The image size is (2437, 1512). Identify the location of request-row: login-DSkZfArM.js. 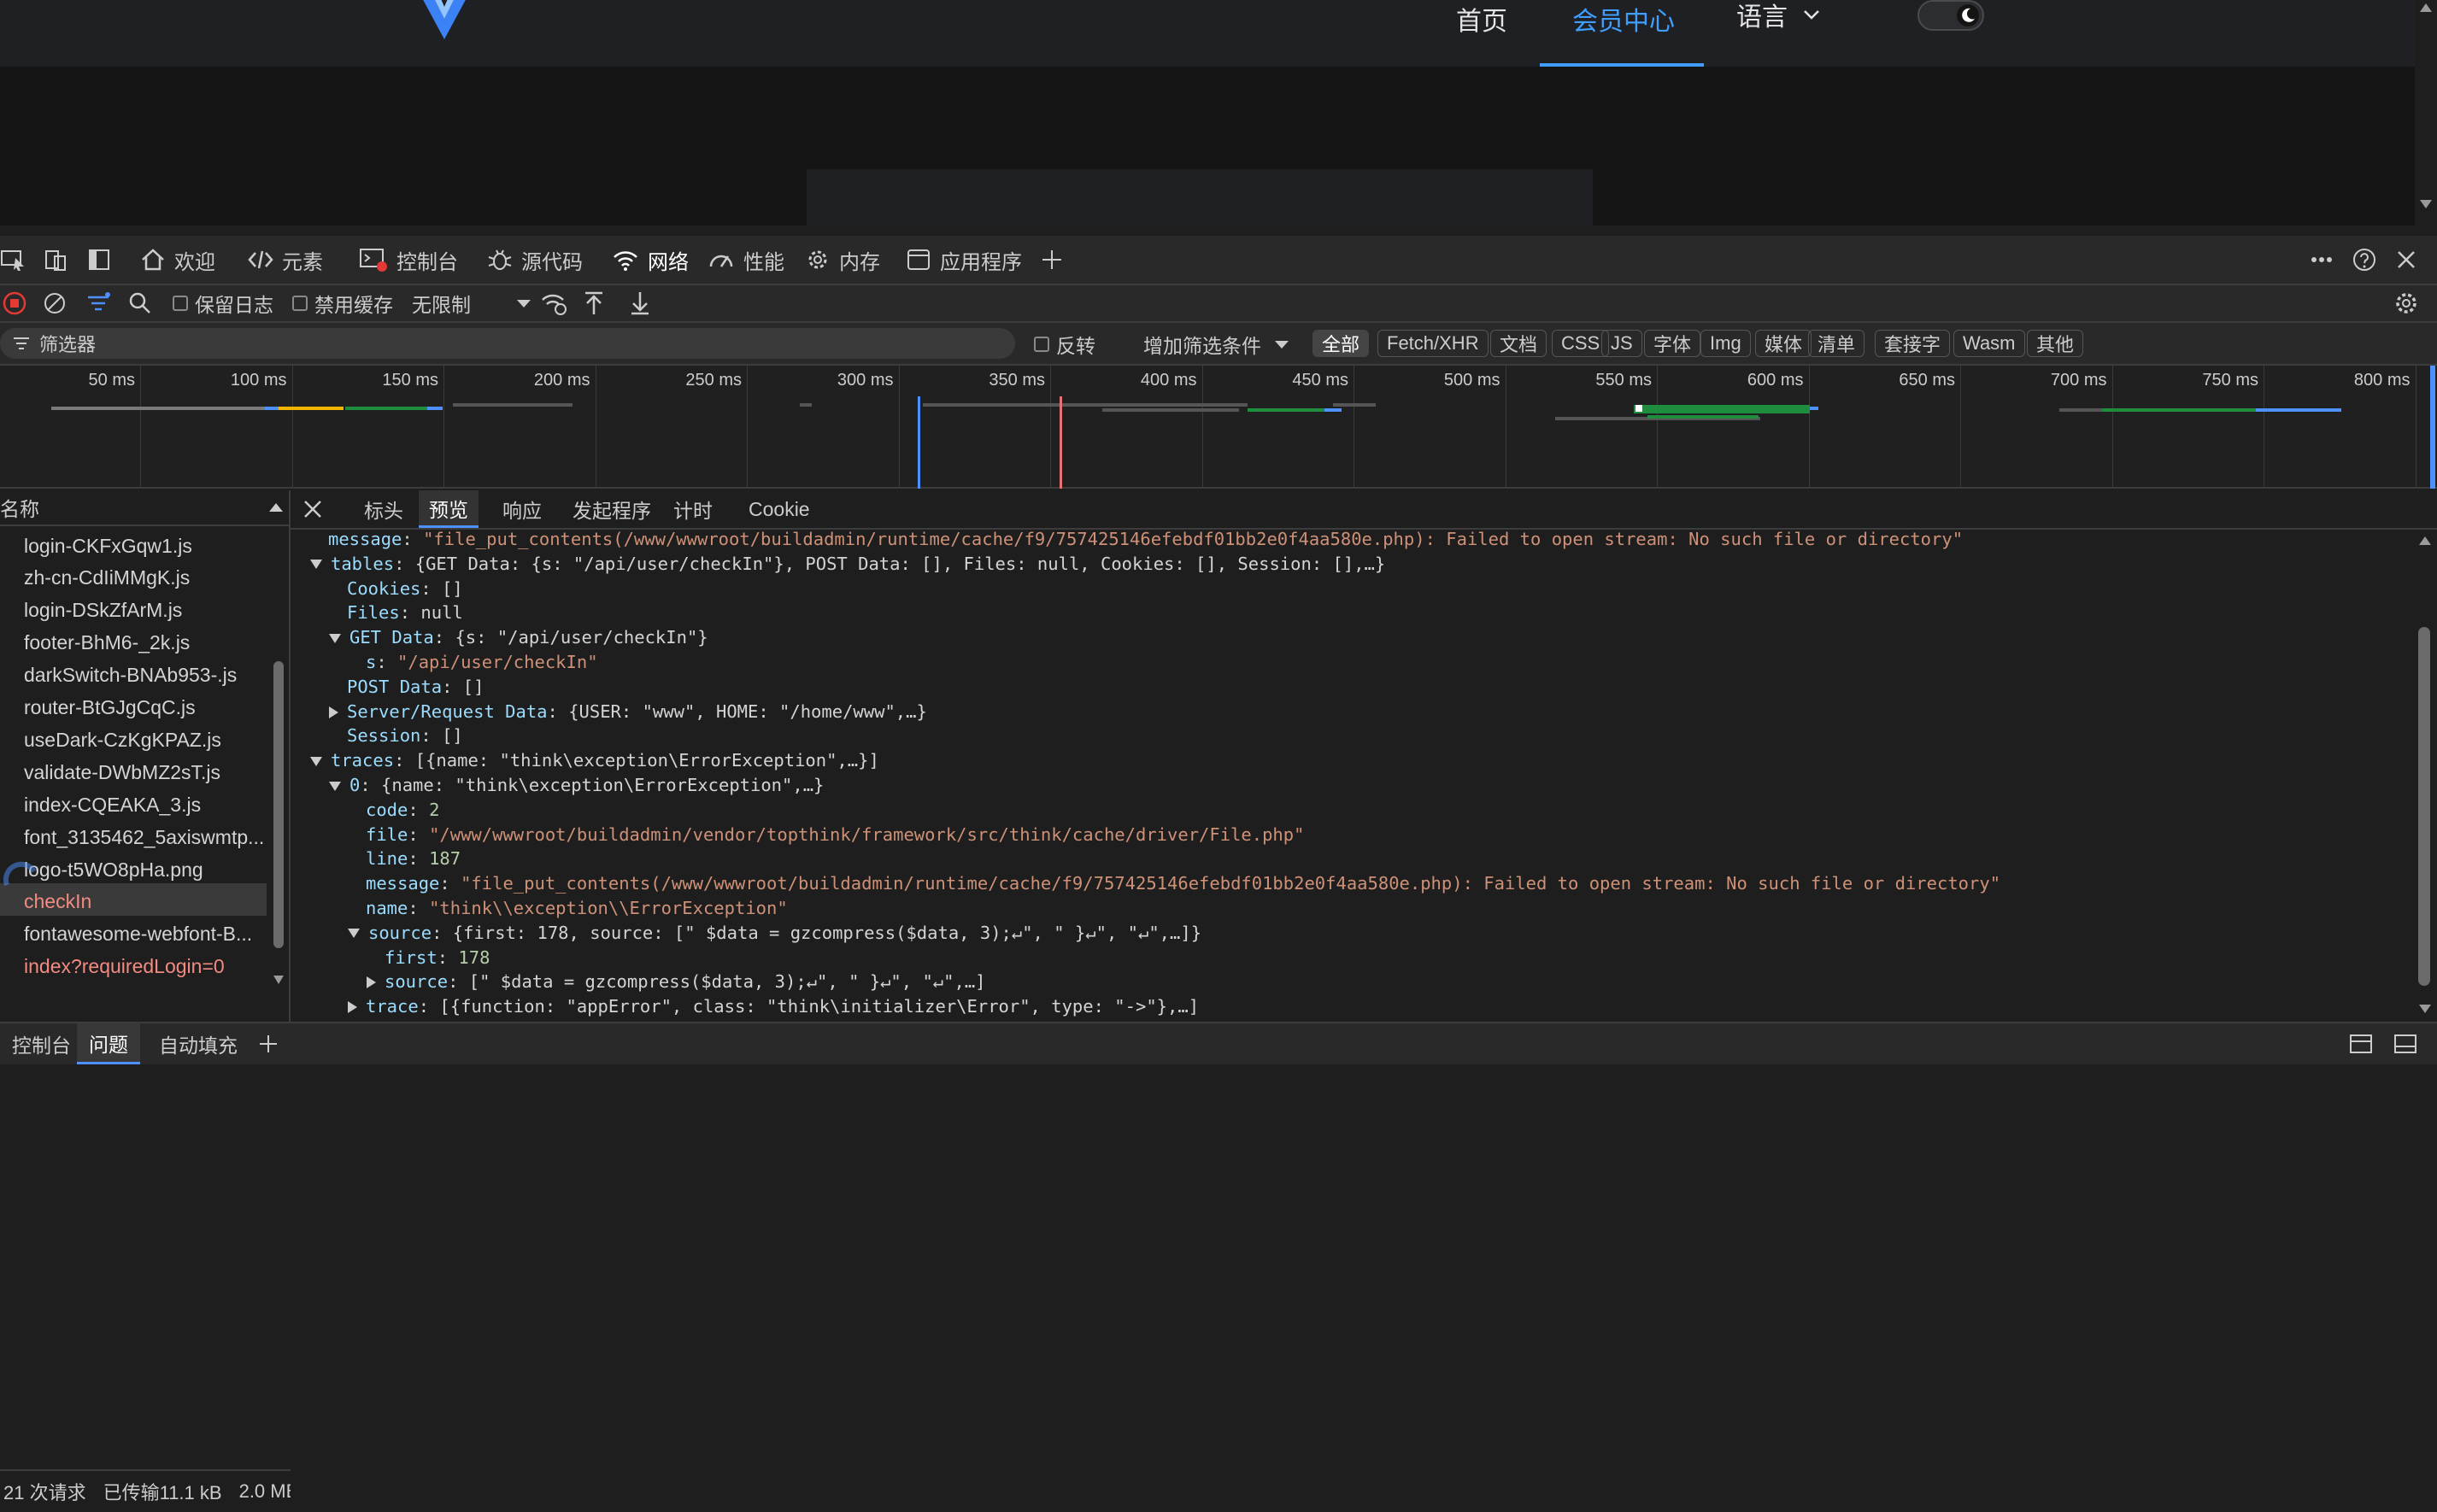
(145, 611).